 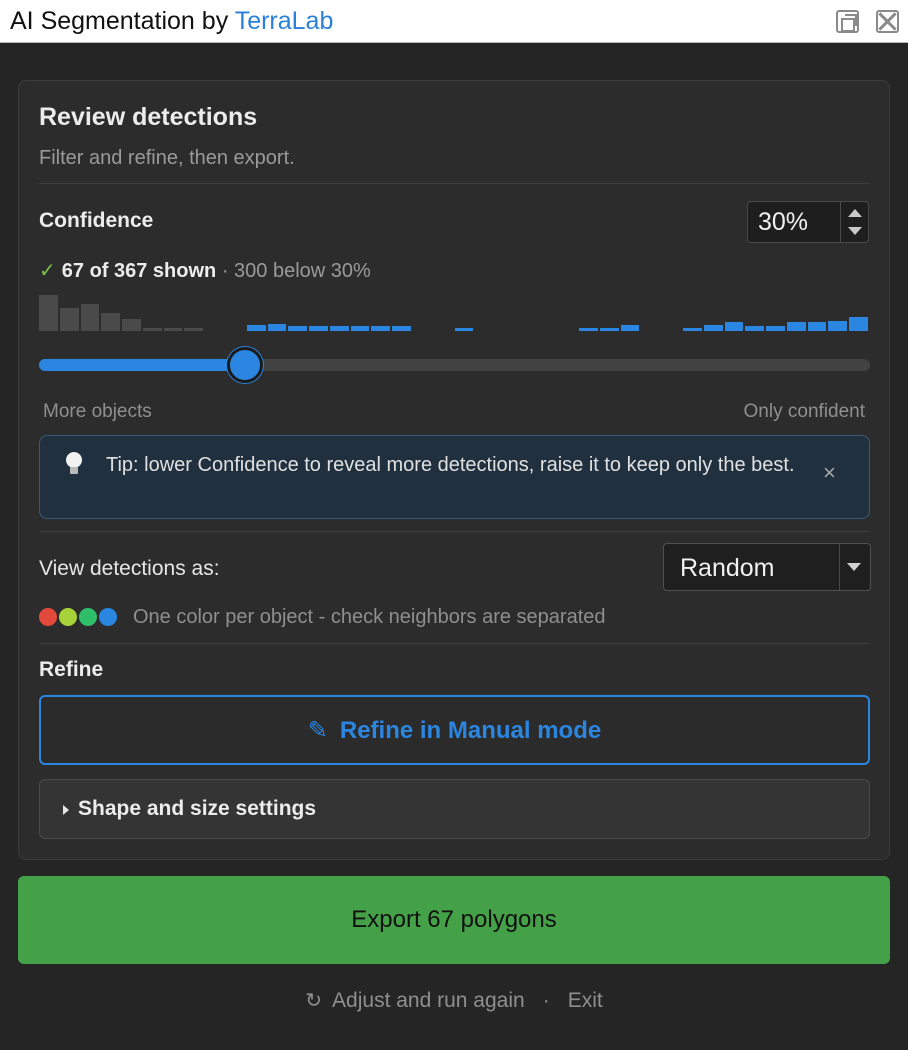 I want to click on spinbox-arrows, so click(x=854, y=222).